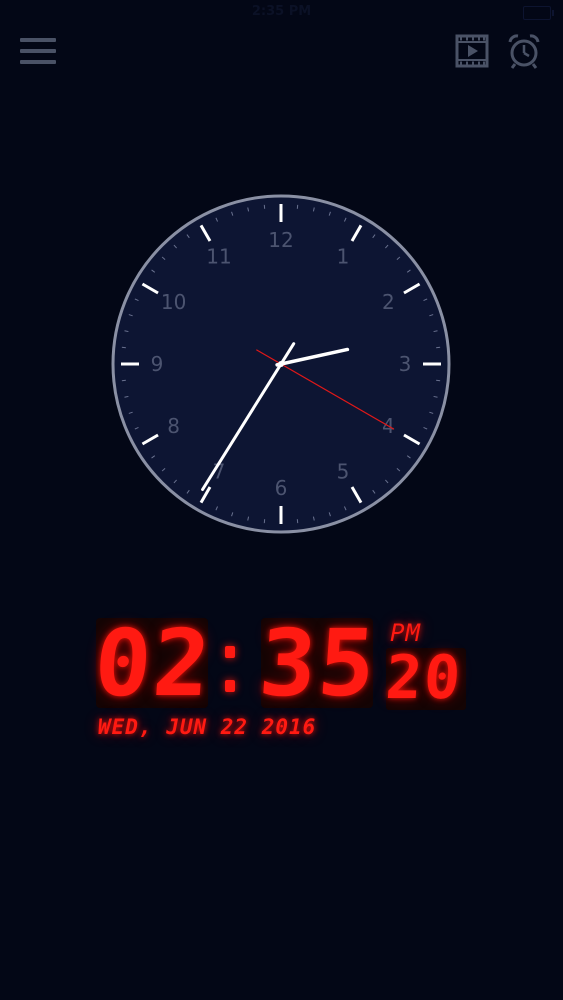  I want to click on digital-ampm: PM, so click(405, 633).